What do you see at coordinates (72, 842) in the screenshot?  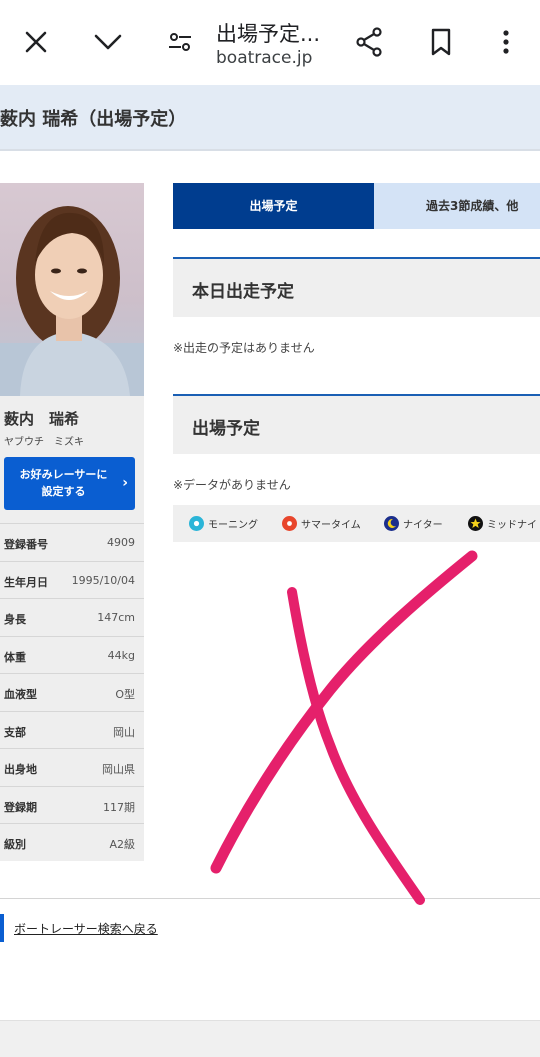 I see `info-row-class: 級別 A2級` at bounding box center [72, 842].